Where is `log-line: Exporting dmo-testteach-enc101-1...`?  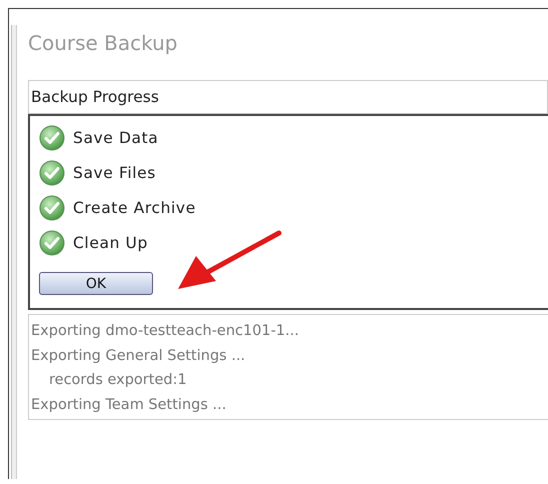
log-line: Exporting dmo-testteach-enc101-1... is located at coordinates (165, 331).